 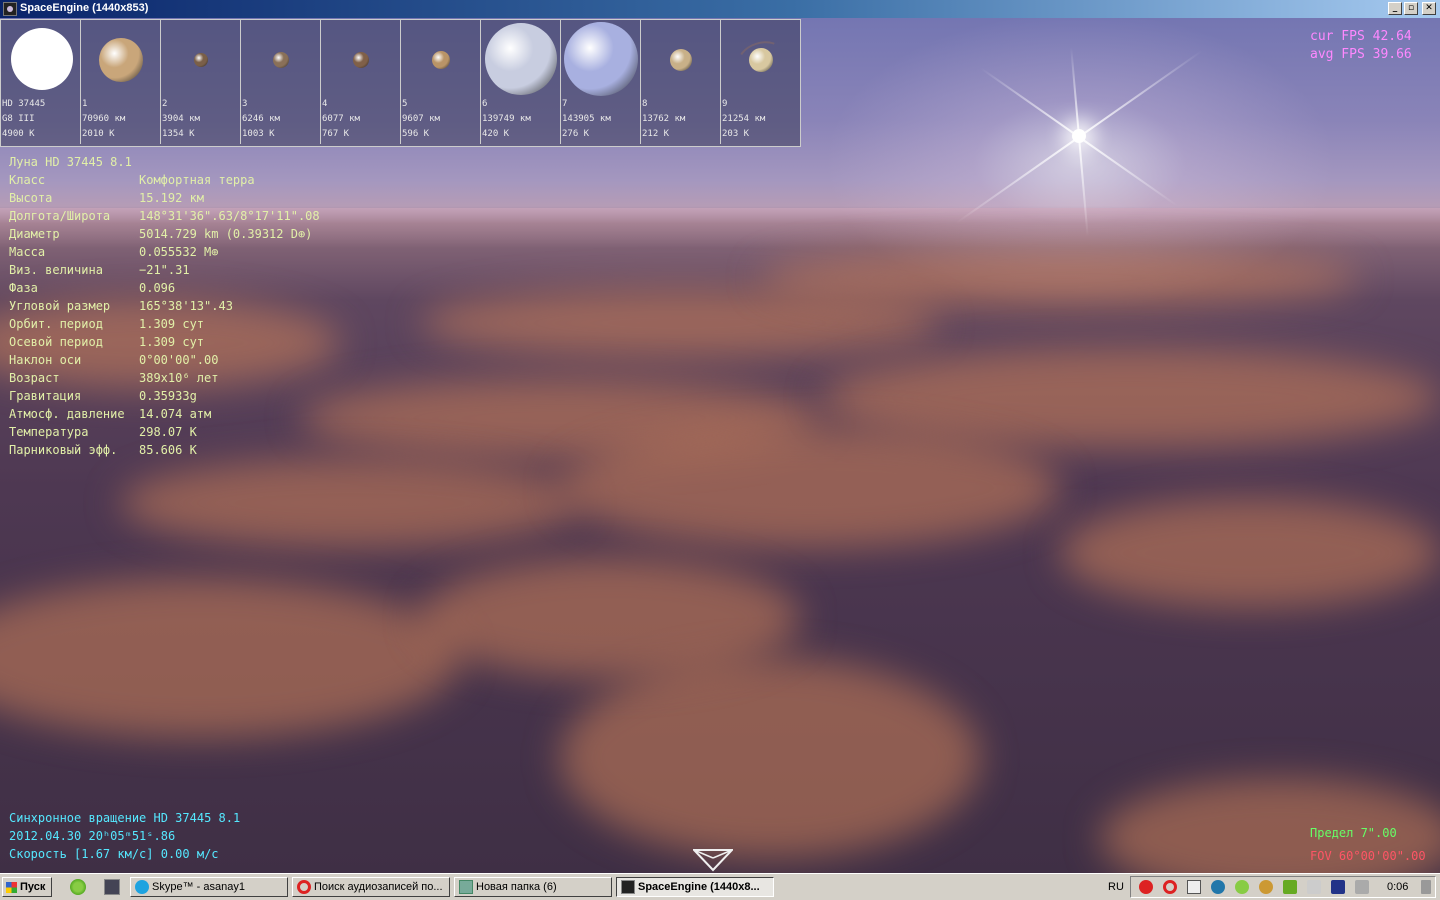 I want to click on body-thumb-6: 6 139749 км 420 K, so click(x=521, y=82).